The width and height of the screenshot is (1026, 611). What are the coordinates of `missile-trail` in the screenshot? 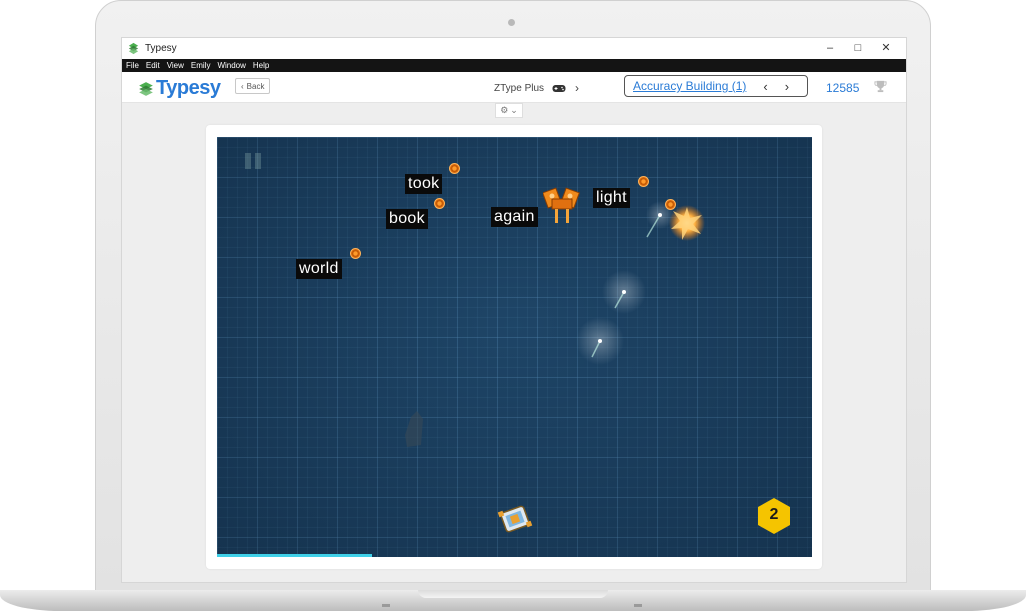 It's located at (600, 341).